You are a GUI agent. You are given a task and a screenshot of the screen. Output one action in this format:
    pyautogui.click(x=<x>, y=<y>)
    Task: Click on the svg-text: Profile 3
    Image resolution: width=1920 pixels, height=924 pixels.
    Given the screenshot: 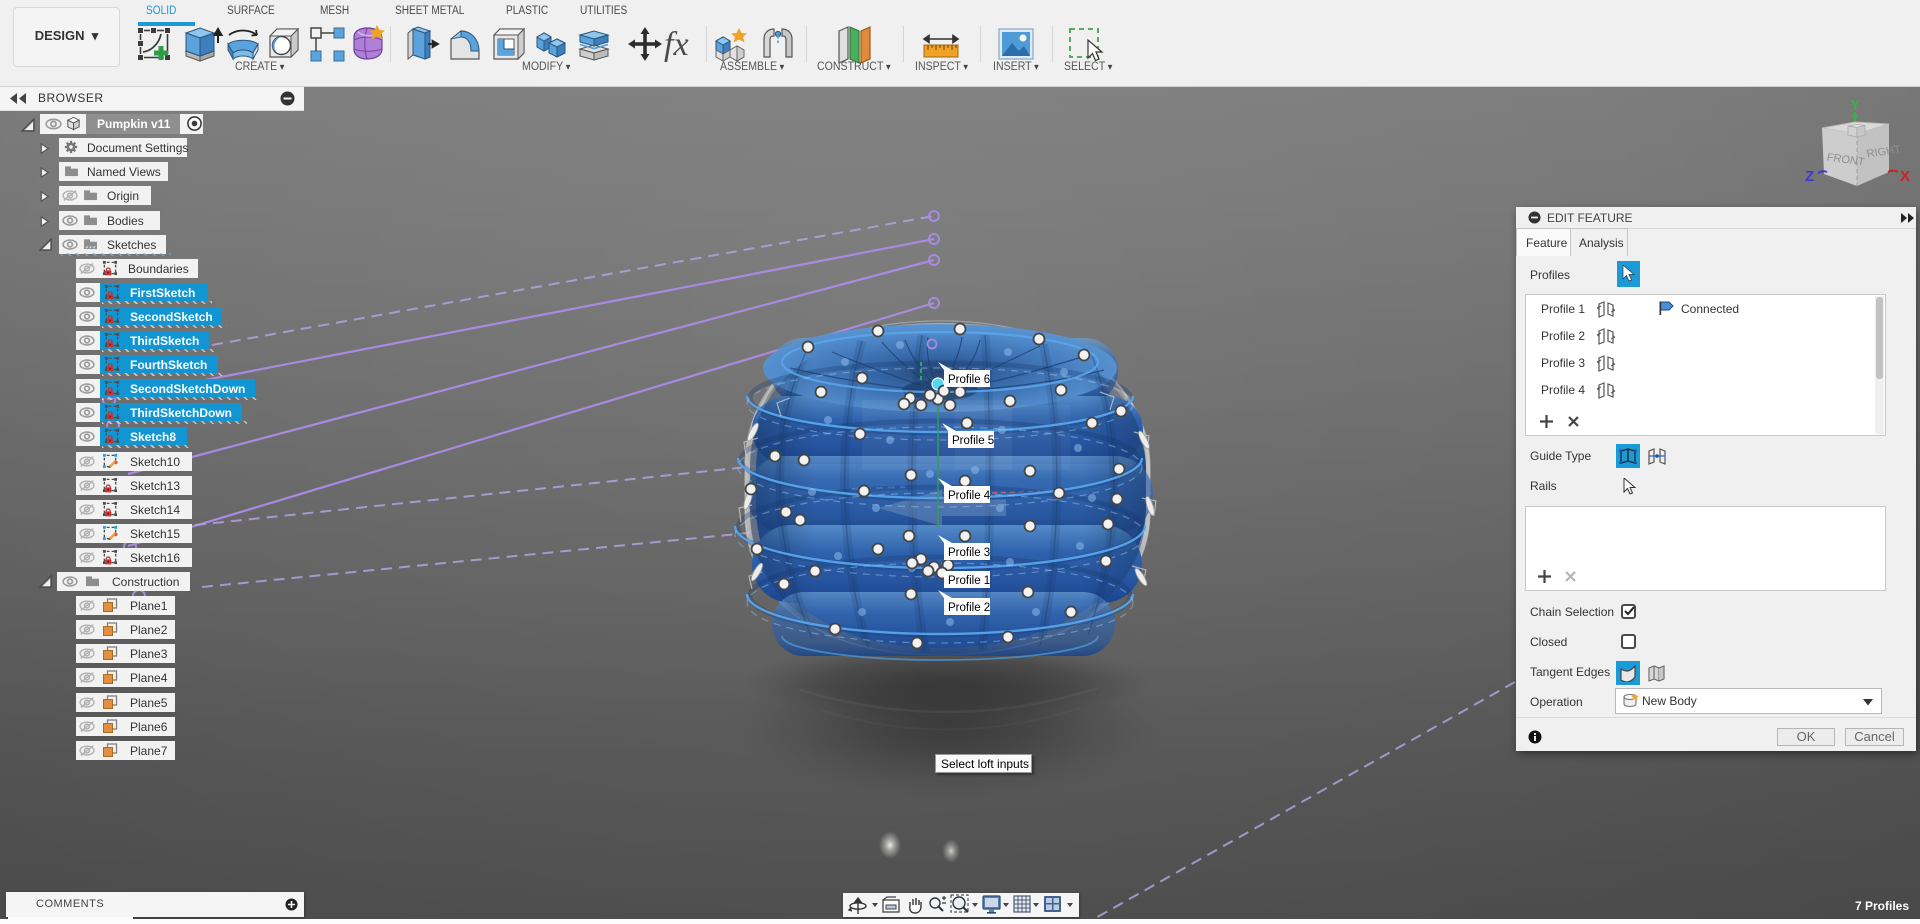 What is the action you would take?
    pyautogui.click(x=969, y=553)
    